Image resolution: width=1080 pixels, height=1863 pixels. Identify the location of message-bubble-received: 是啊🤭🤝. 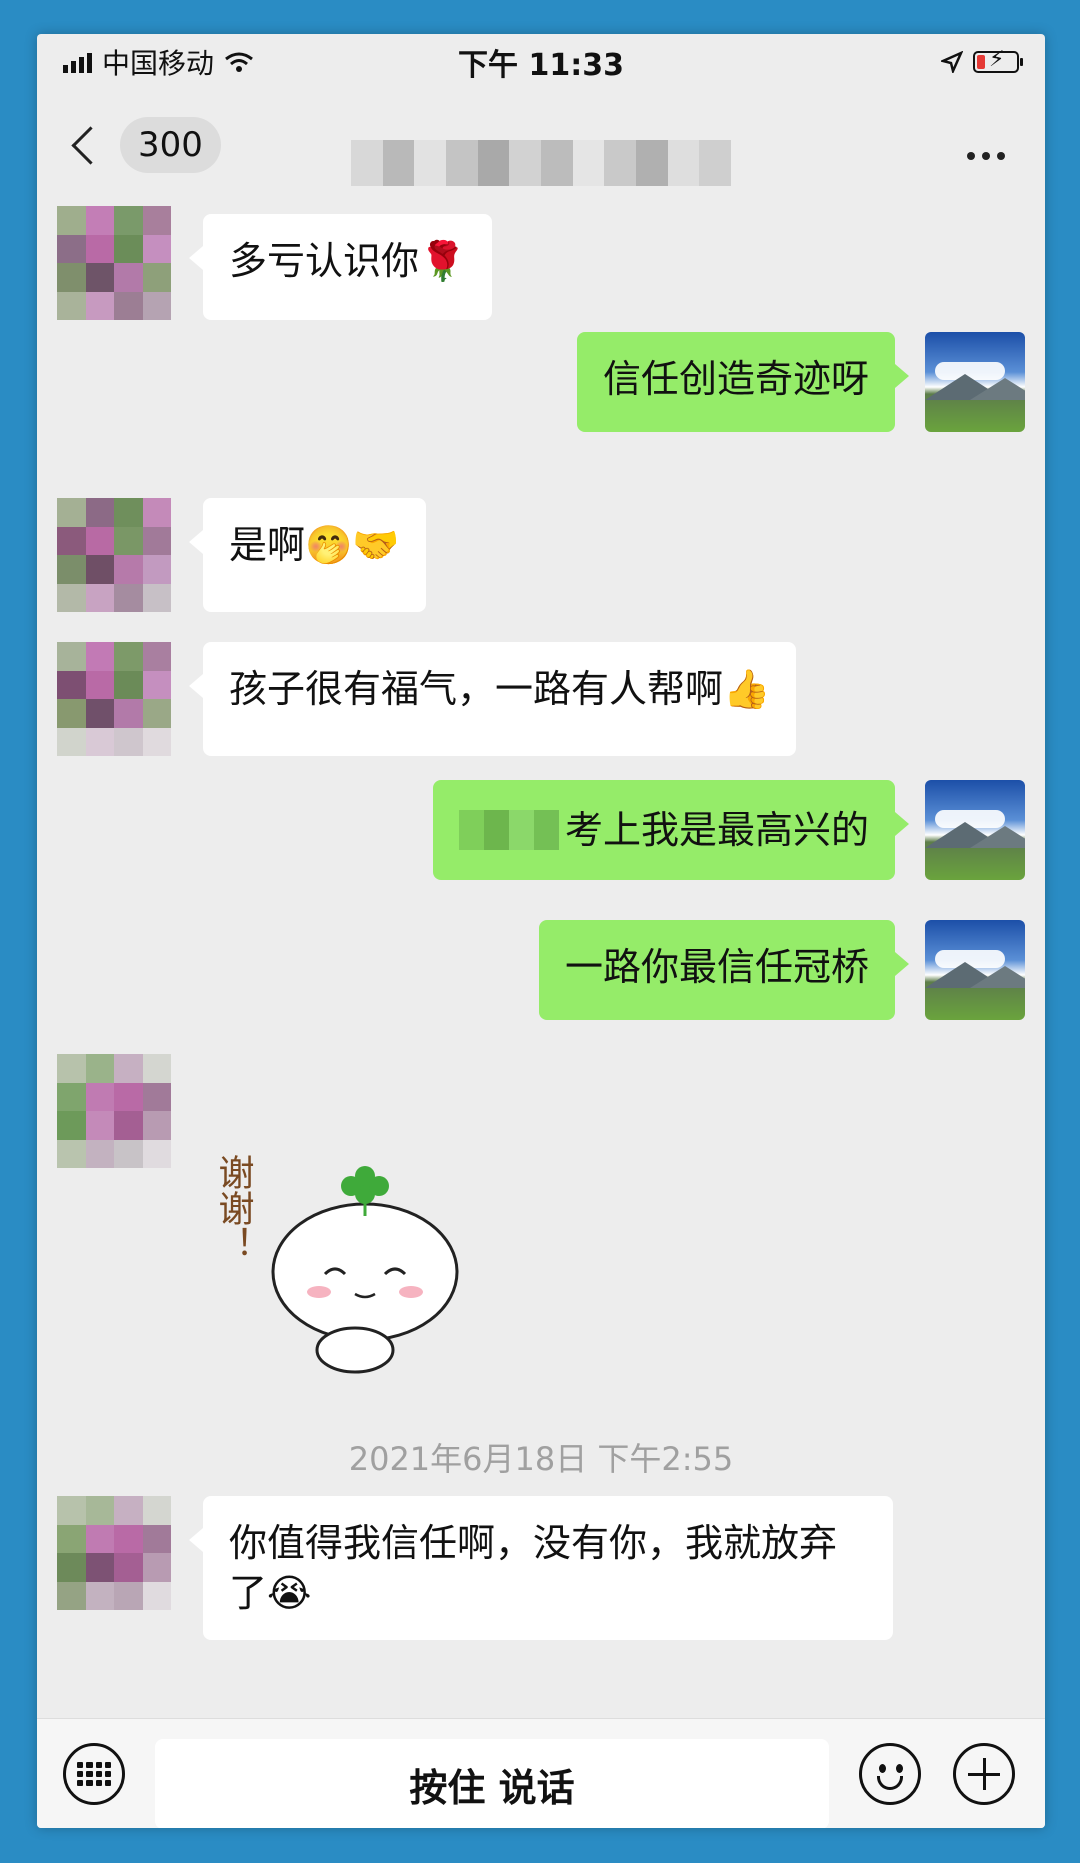
(307, 555).